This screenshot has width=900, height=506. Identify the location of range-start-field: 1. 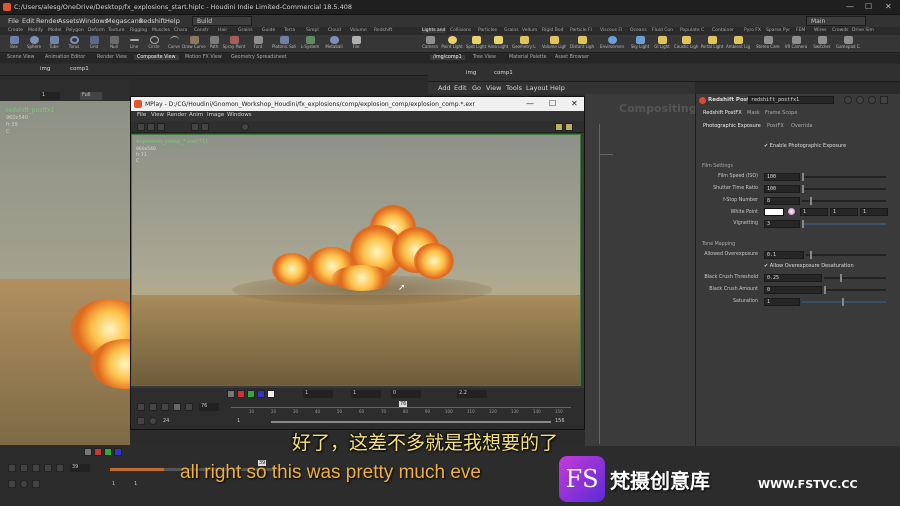
(238, 421).